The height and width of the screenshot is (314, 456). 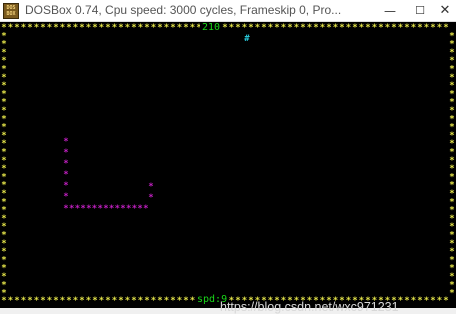 What do you see at coordinates (211, 27) in the screenshot?
I see `score-display: 210` at bounding box center [211, 27].